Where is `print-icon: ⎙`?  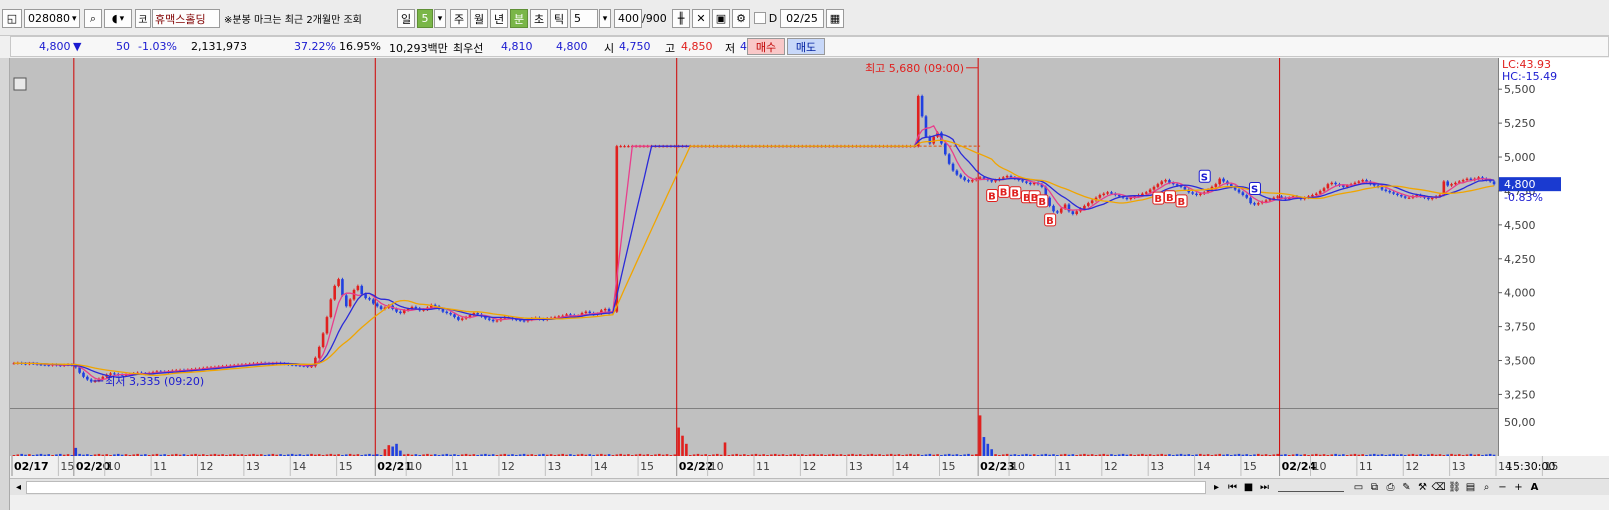 print-icon: ⎙ is located at coordinates (1390, 487).